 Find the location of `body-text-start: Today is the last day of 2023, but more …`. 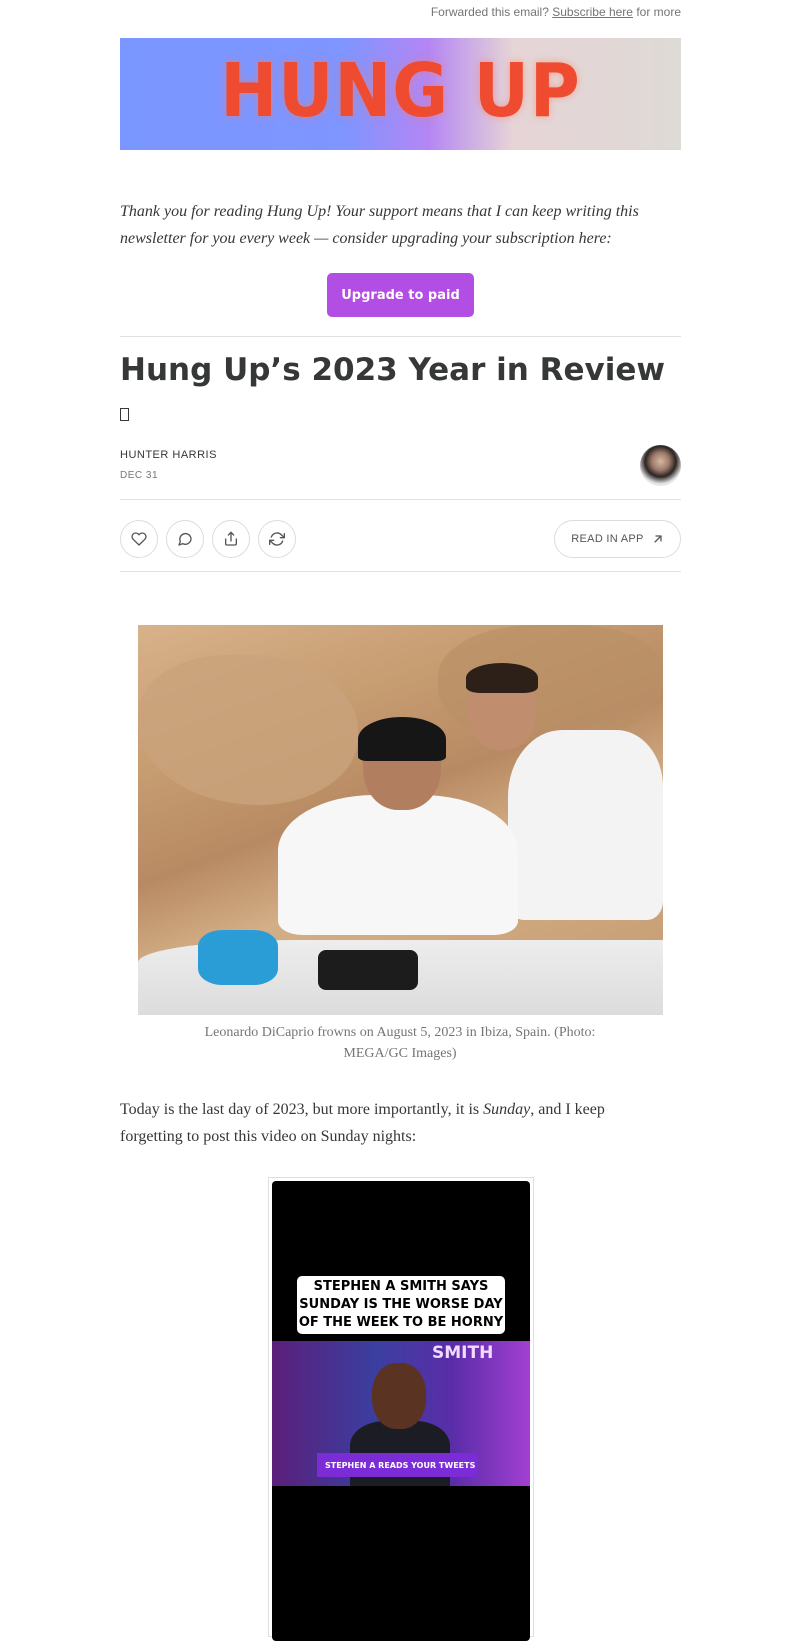

body-text-start: Today is the last day of 2023, but more … is located at coordinates (302, 1109).